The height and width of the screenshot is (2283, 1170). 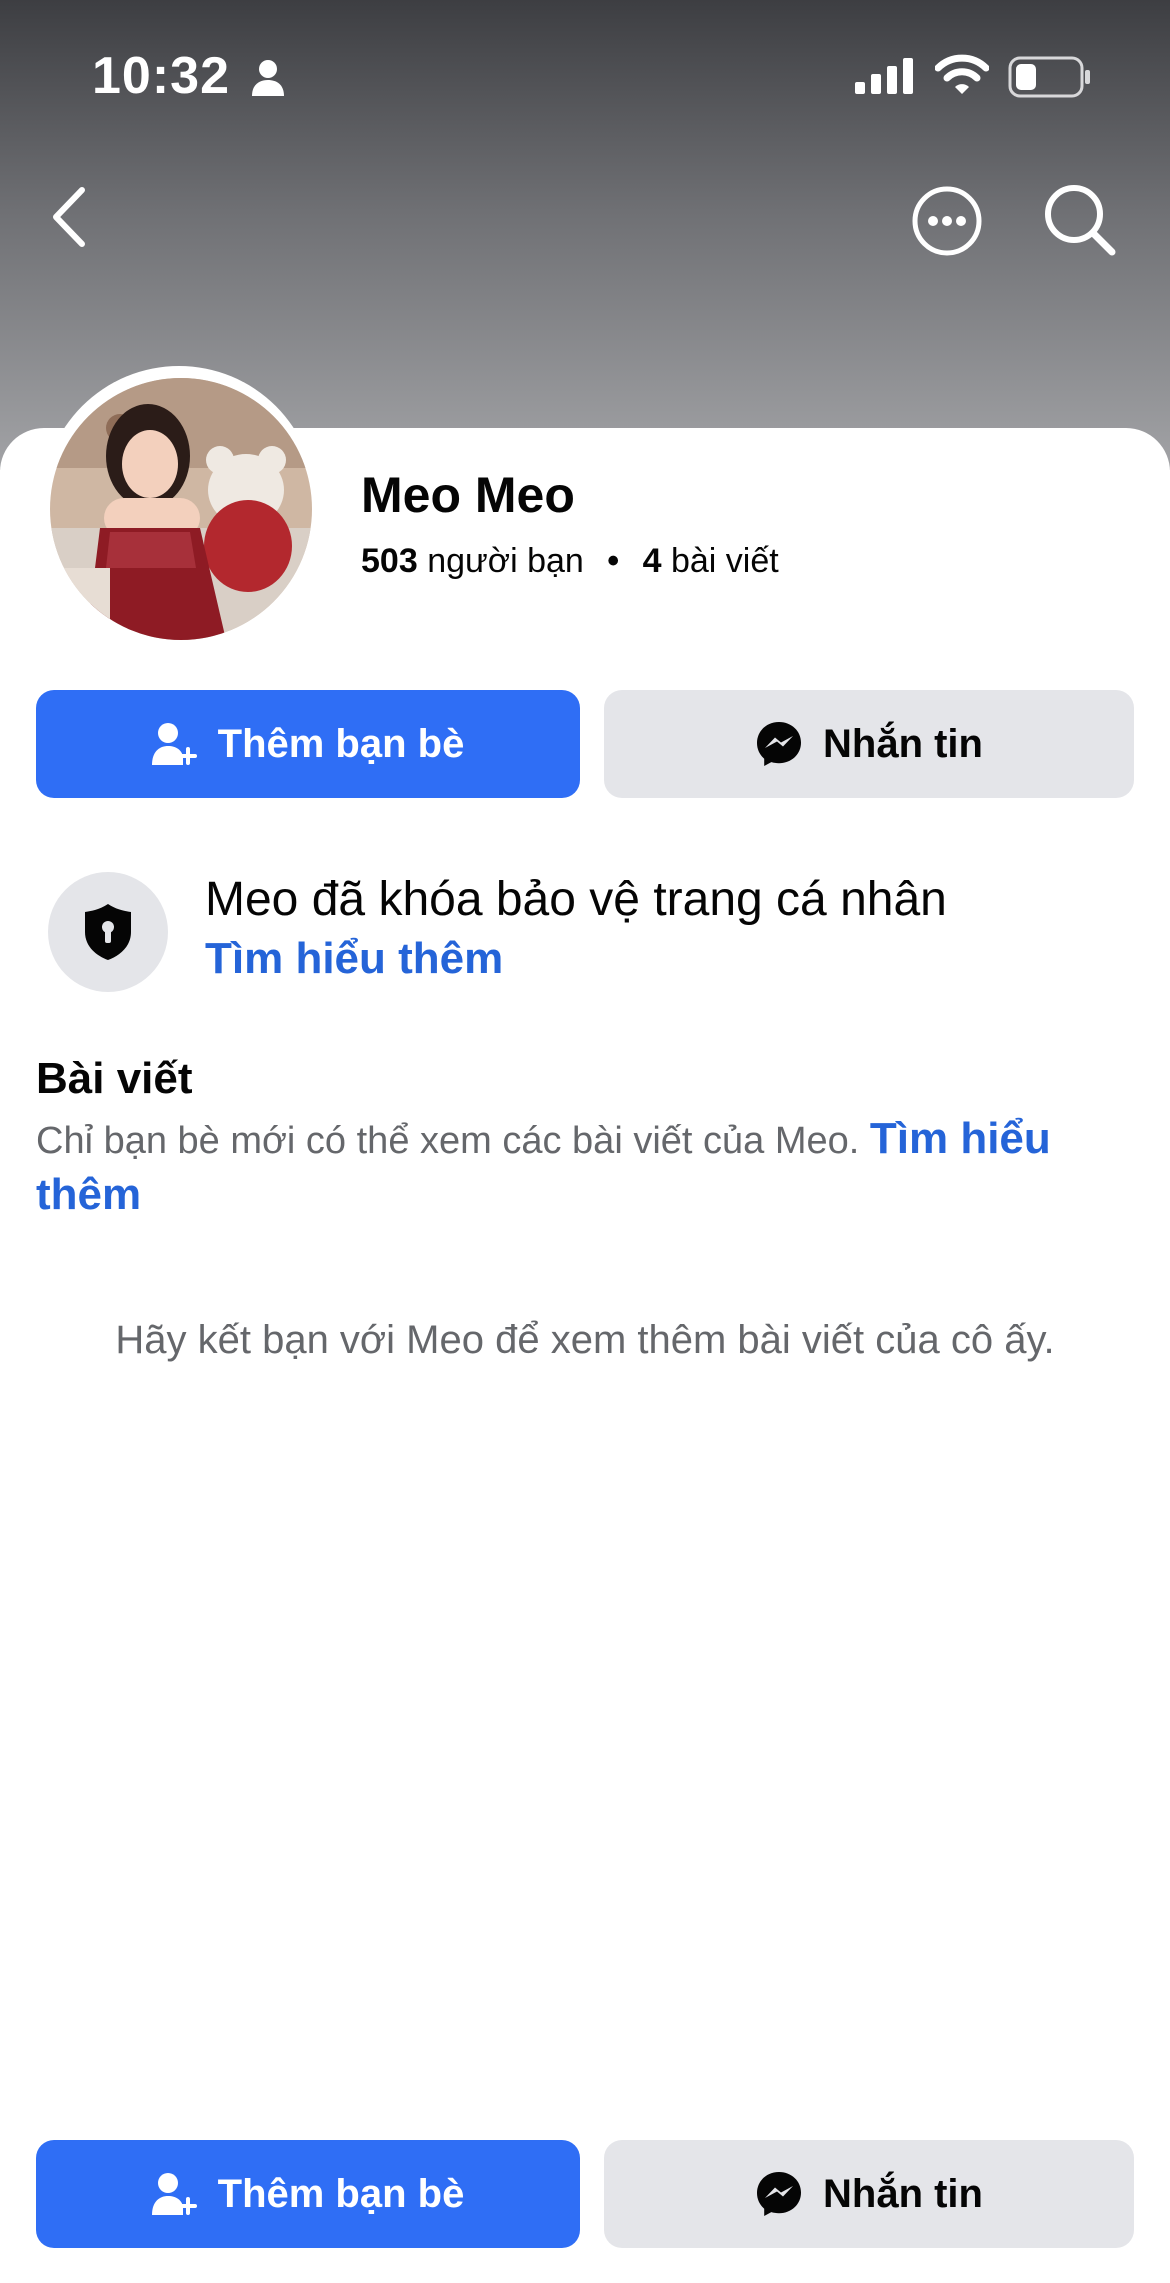 I want to click on more-options-icon, so click(x=947, y=221).